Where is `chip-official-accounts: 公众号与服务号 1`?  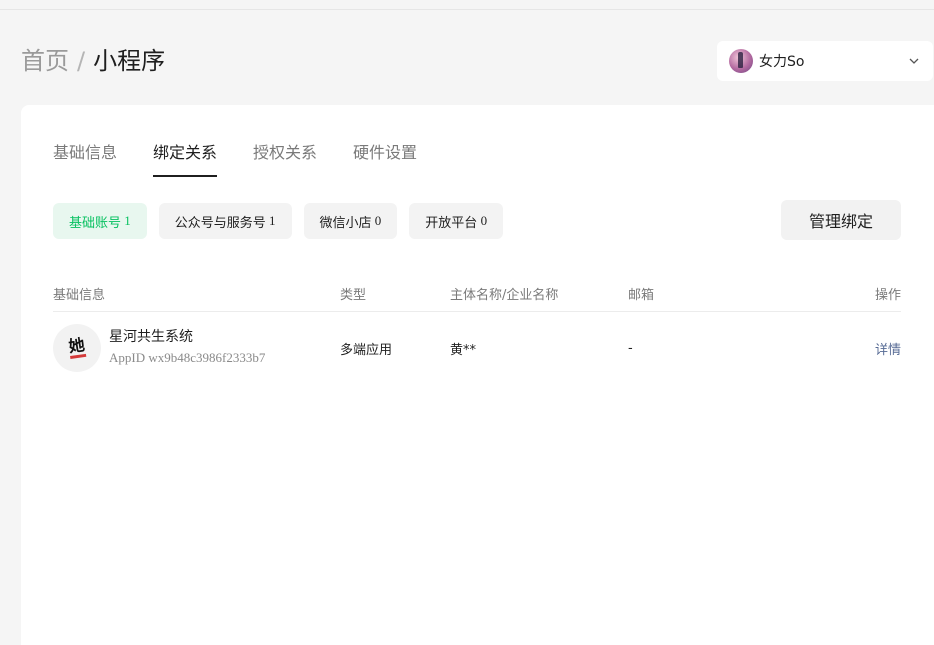
chip-official-accounts: 公众号与服务号 1 is located at coordinates (225, 221).